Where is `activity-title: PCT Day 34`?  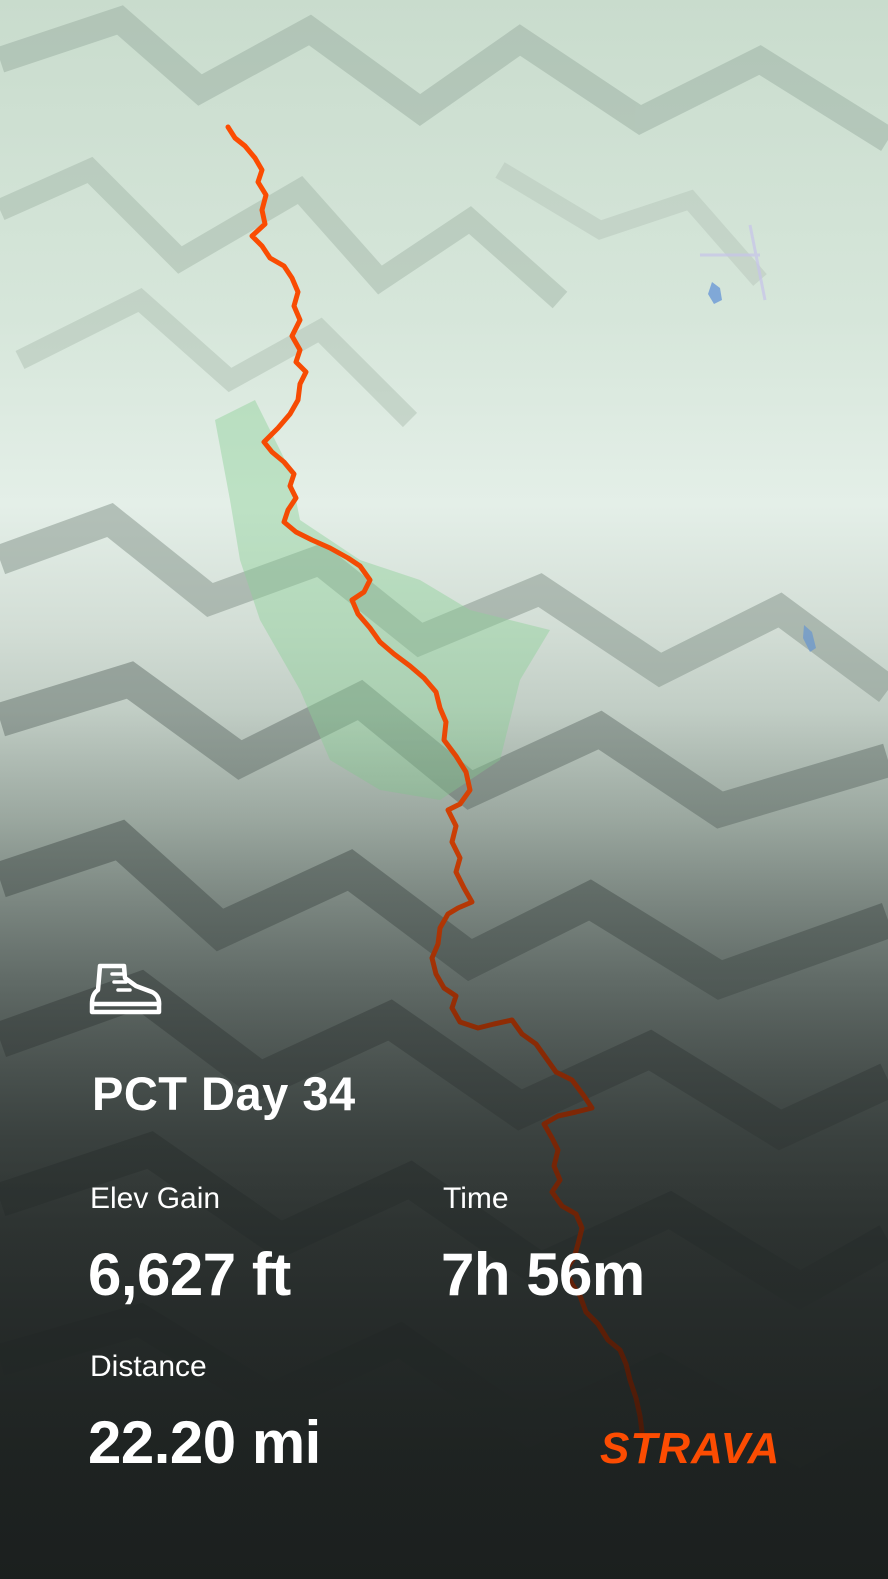 activity-title: PCT Day 34 is located at coordinates (224, 1093).